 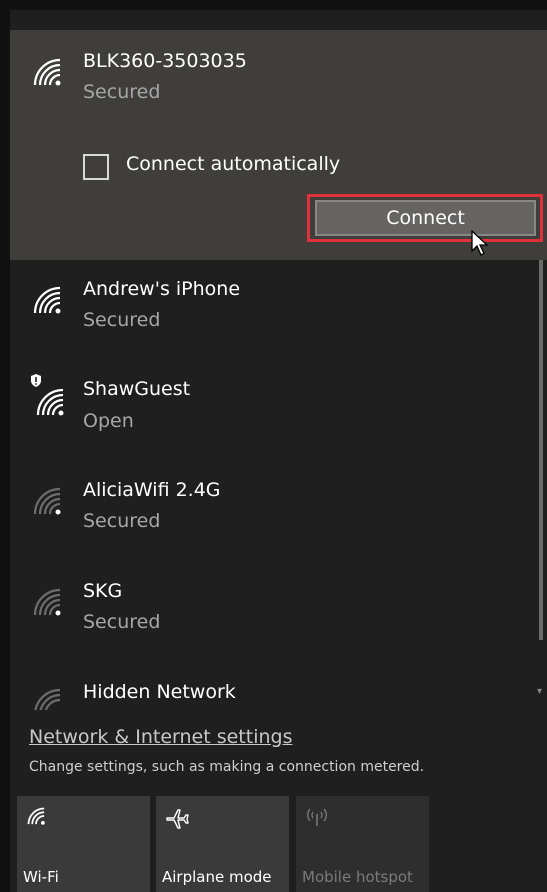 I want to click on tile-label: Mobile hotspot, so click(x=357, y=877).